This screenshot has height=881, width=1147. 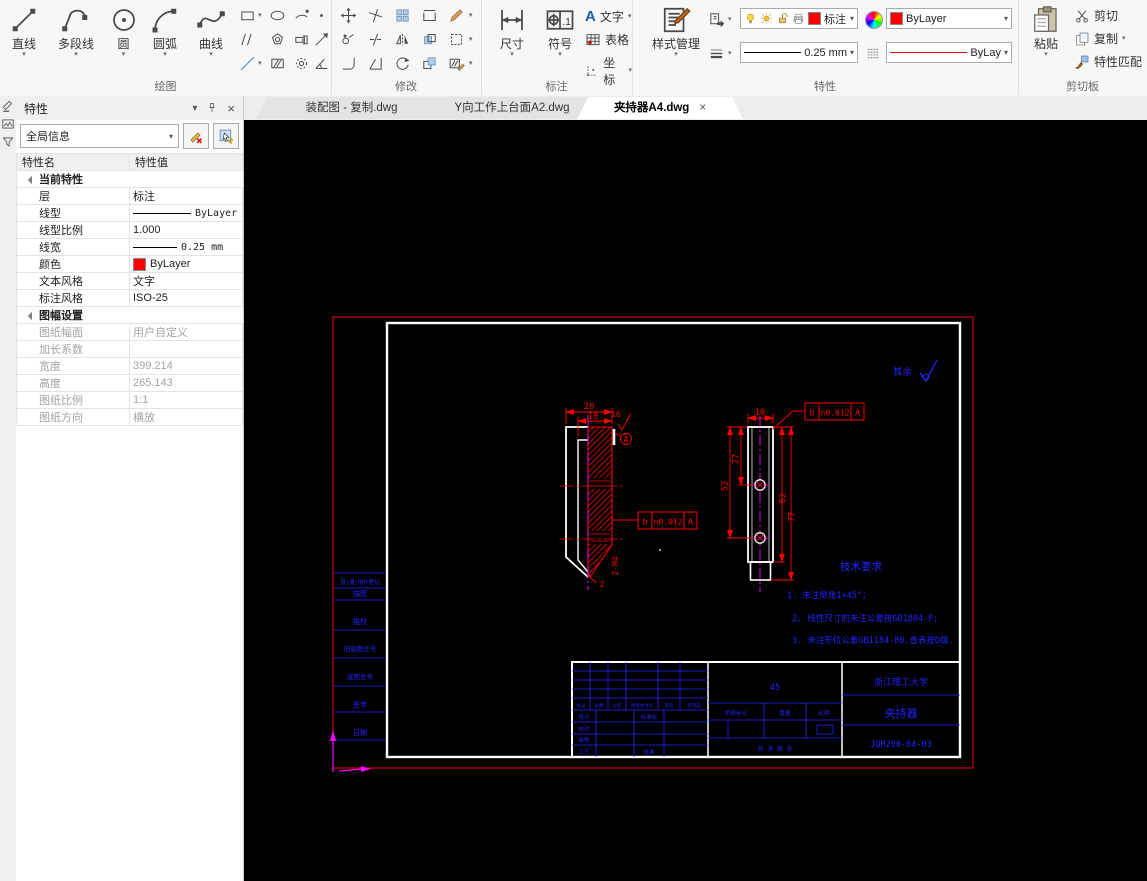 What do you see at coordinates (129, 247) in the screenshot?
I see `prop-row-lineweight: 线宽 0.25 mm` at bounding box center [129, 247].